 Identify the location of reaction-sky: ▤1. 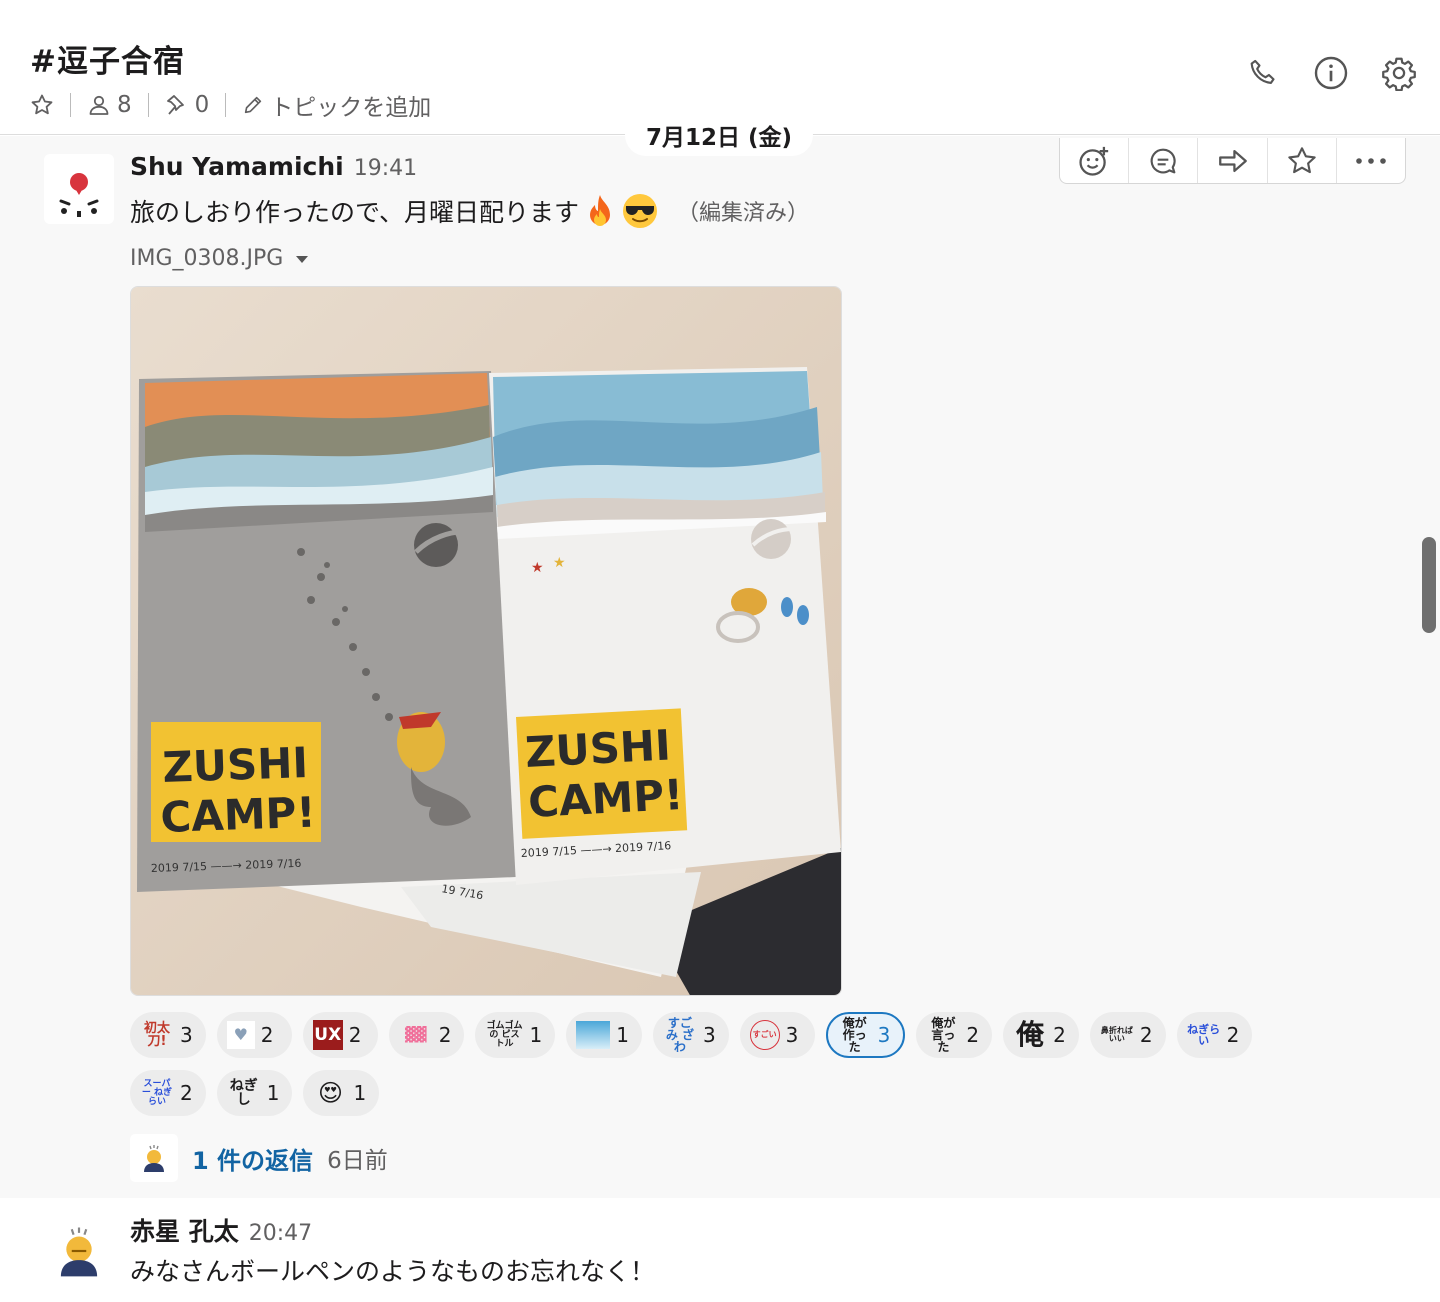
(604, 1035).